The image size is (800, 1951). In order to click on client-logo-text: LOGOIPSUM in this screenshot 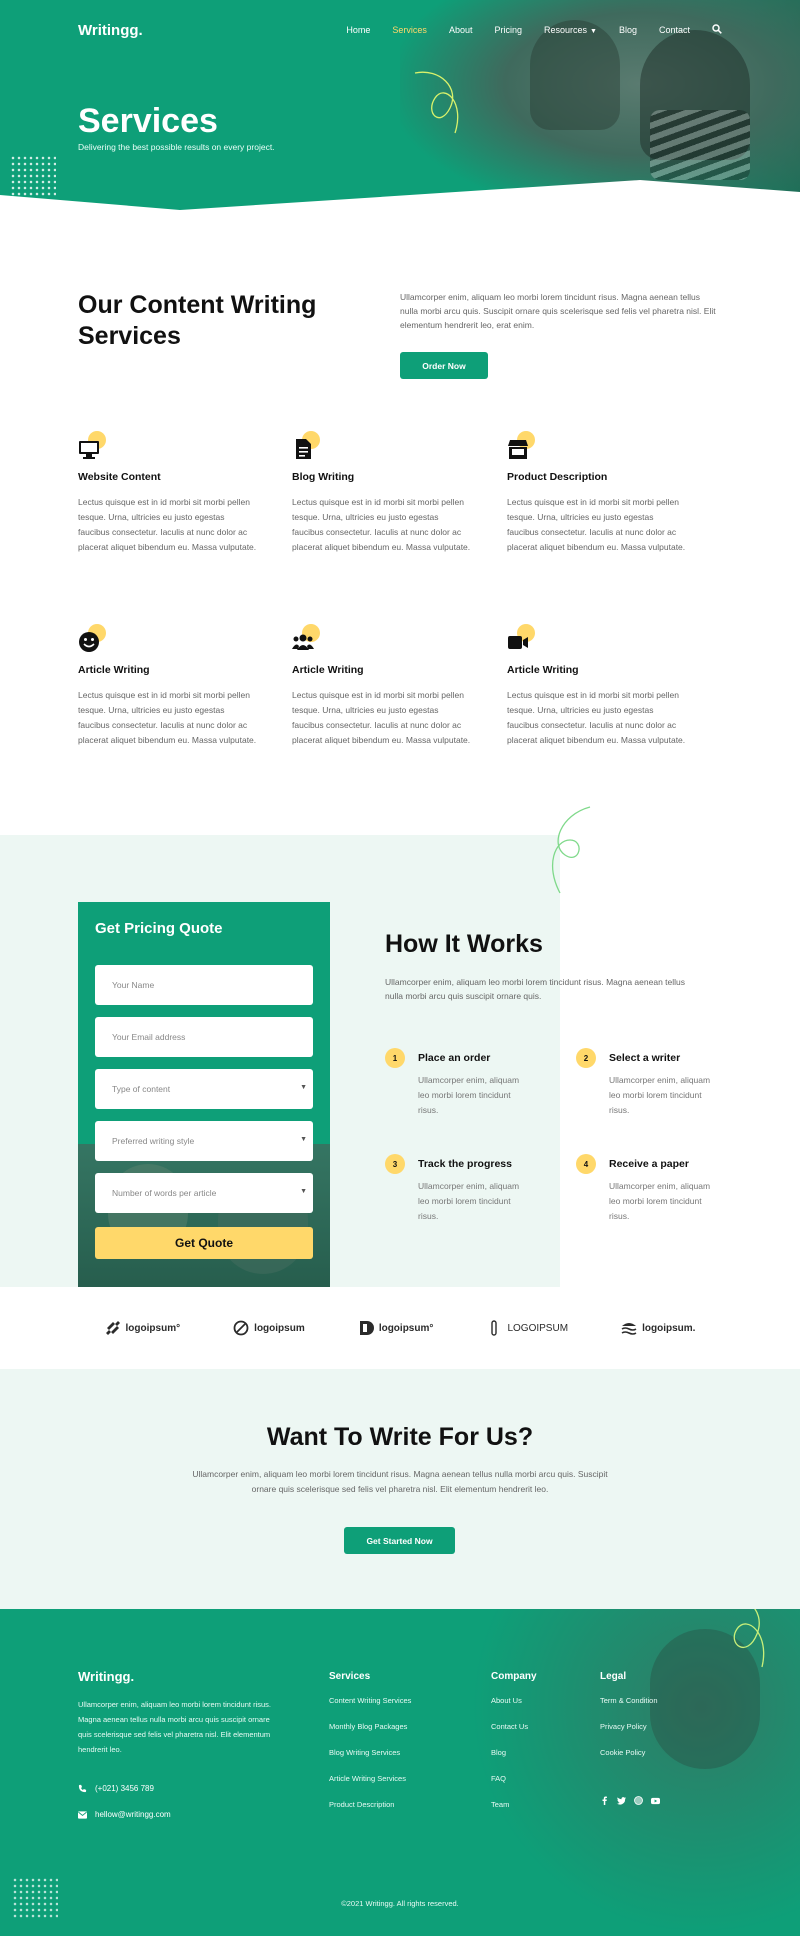, I will do `click(538, 1328)`.